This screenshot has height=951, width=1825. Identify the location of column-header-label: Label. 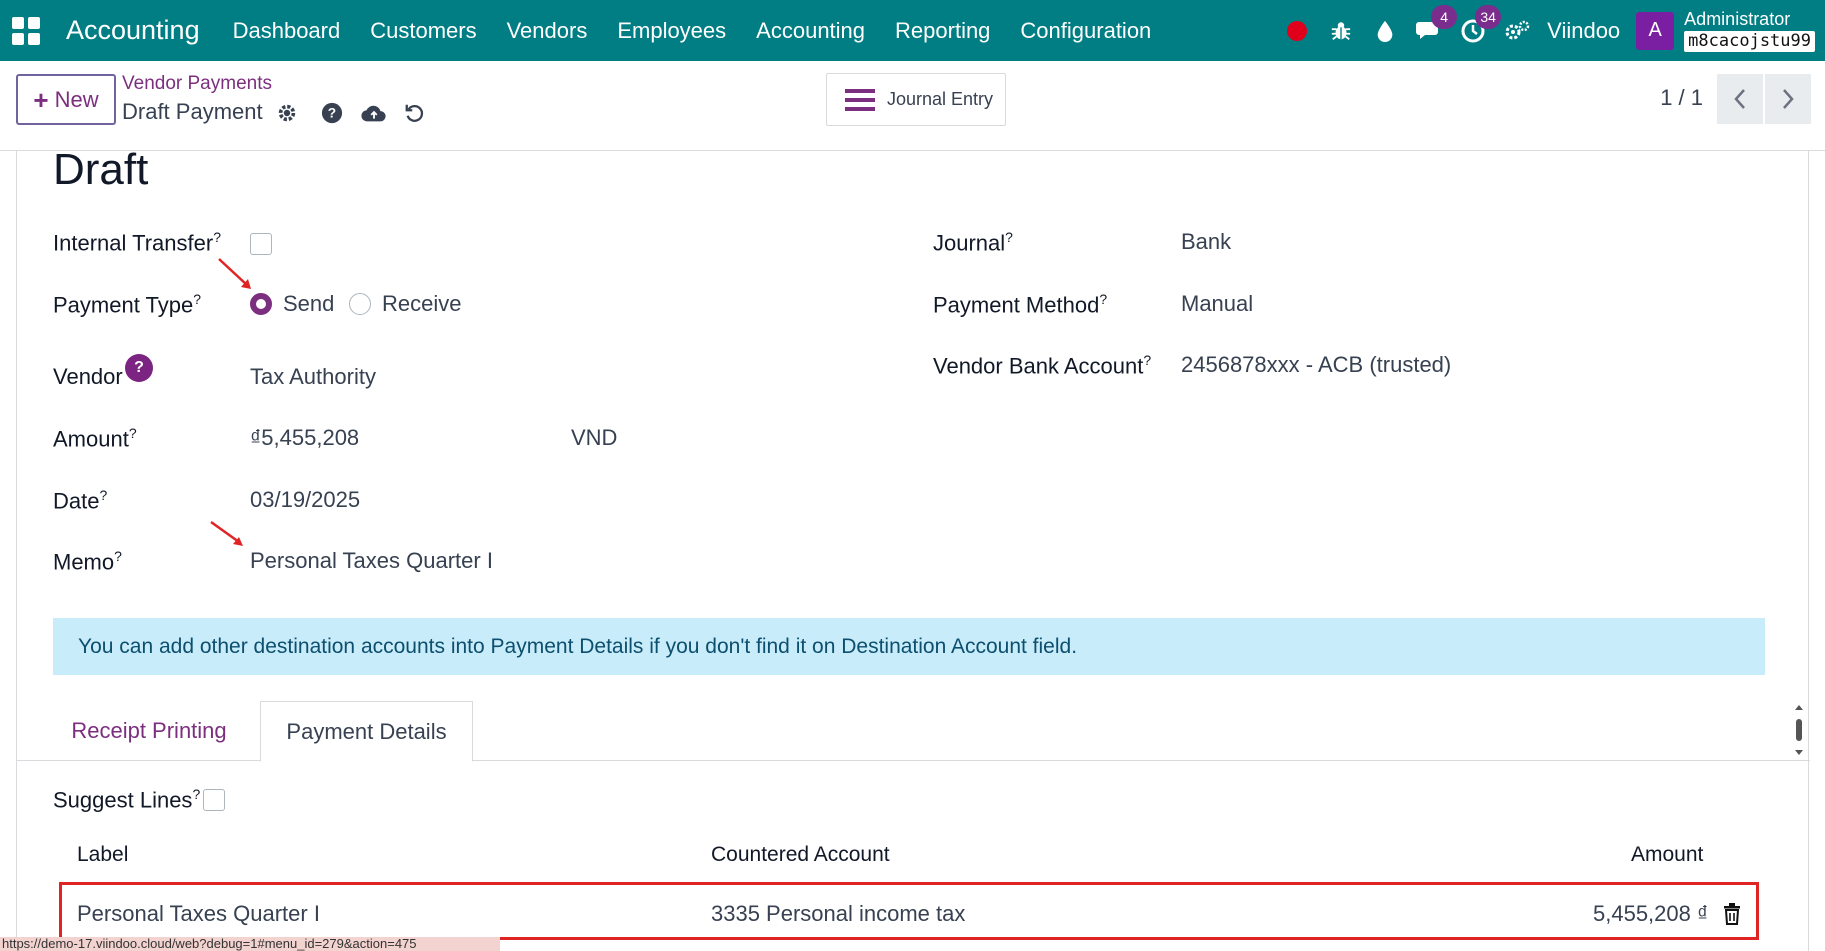
(102, 855).